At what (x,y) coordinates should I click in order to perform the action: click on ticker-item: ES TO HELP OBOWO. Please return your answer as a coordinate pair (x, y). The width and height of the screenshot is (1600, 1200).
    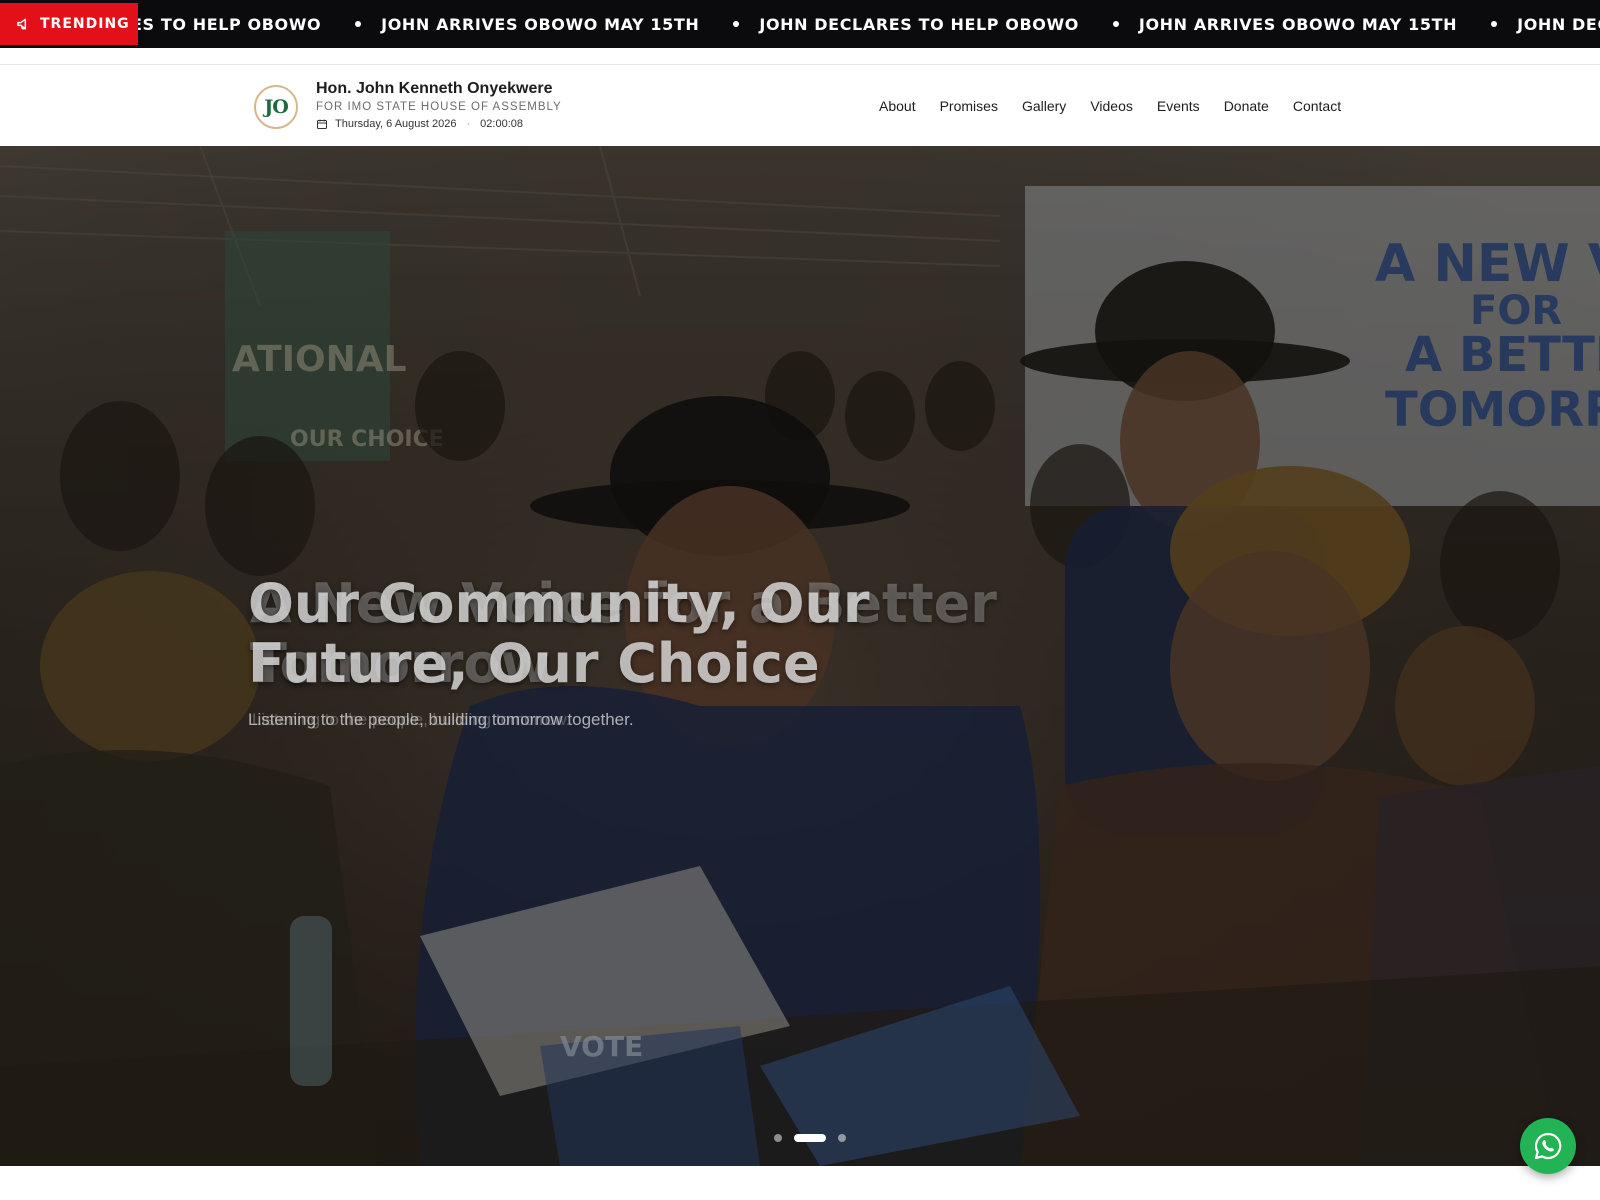
    Looking at the image, I should click on (226, 24).